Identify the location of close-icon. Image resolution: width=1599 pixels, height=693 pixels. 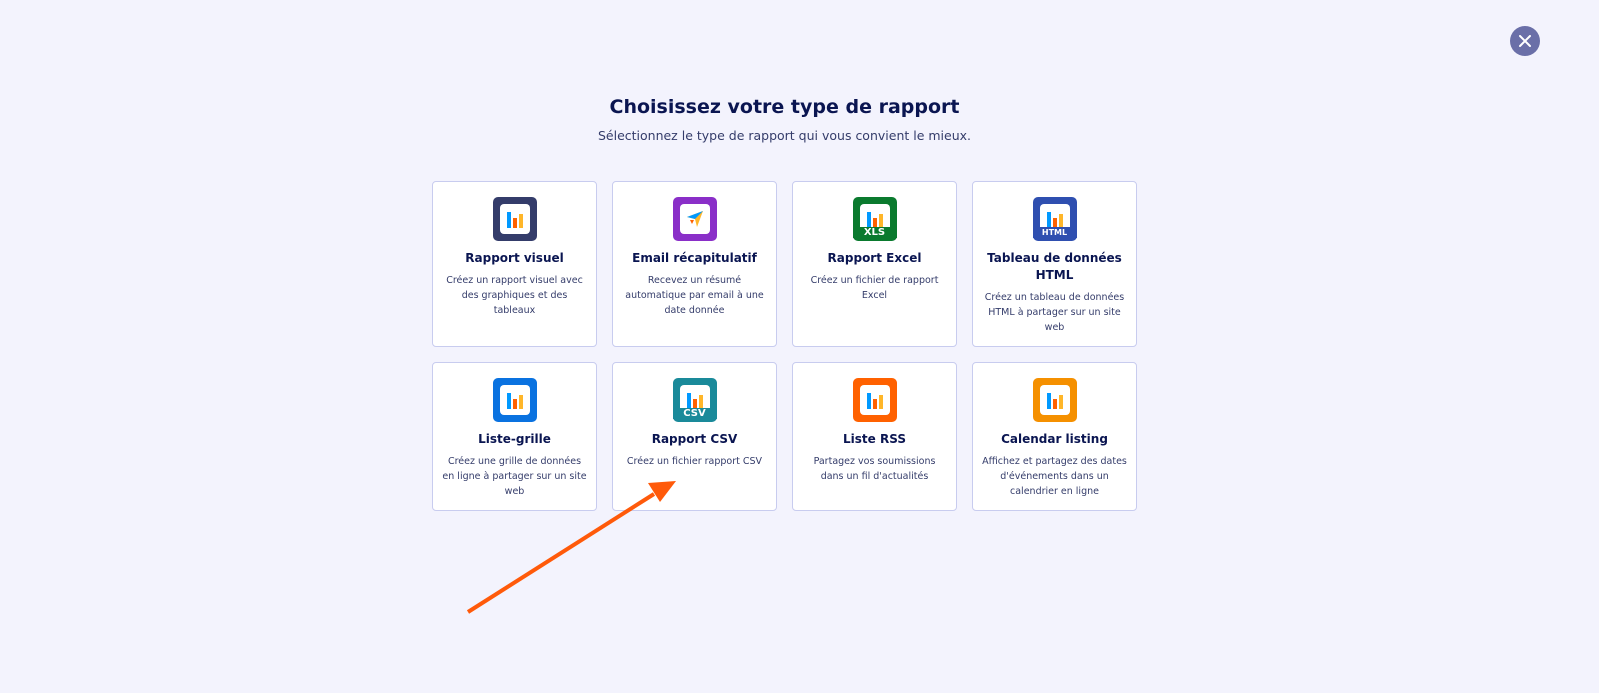
(1525, 41).